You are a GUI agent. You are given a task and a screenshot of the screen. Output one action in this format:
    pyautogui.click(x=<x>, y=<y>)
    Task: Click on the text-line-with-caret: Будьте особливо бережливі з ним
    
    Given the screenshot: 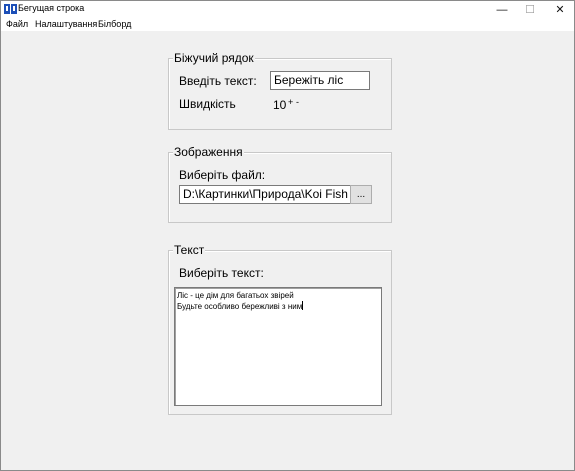 What is the action you would take?
    pyautogui.click(x=278, y=306)
    